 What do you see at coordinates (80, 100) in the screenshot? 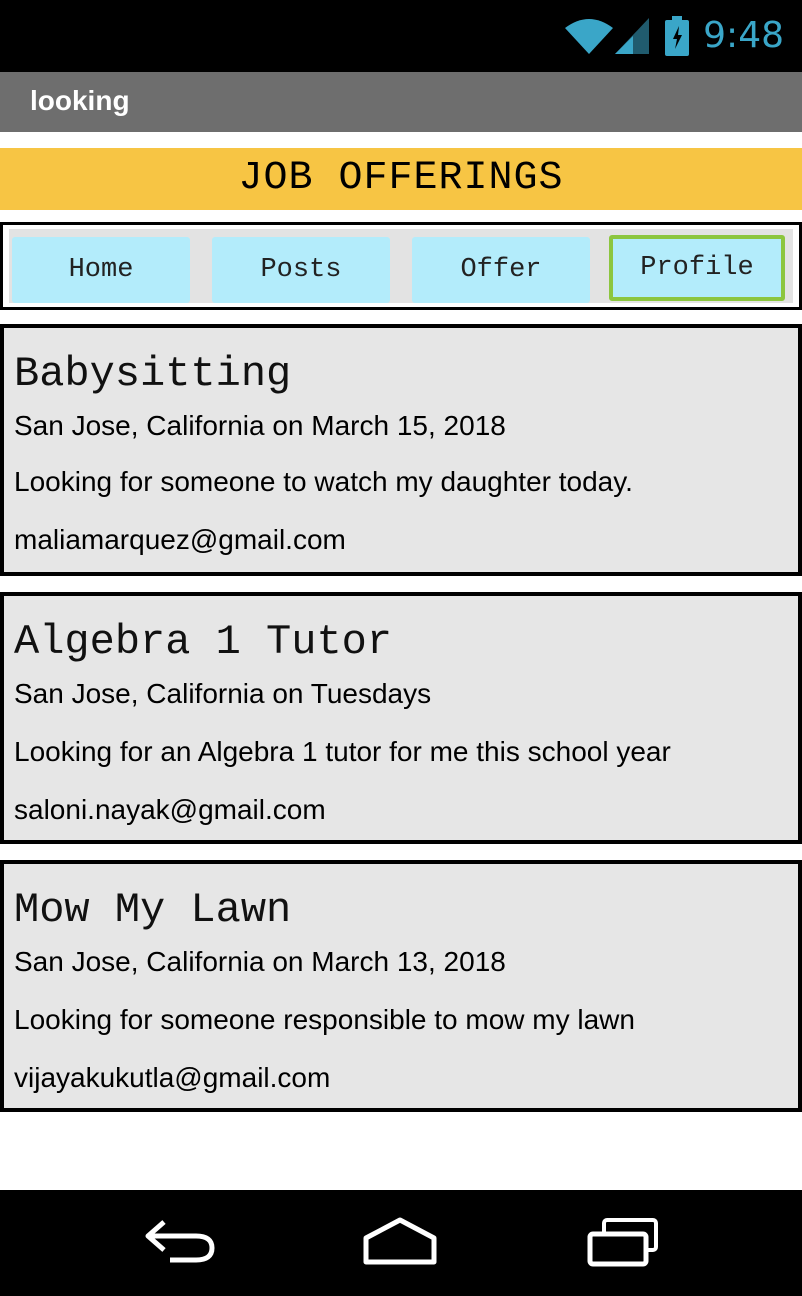
I see `app-title: looking` at bounding box center [80, 100].